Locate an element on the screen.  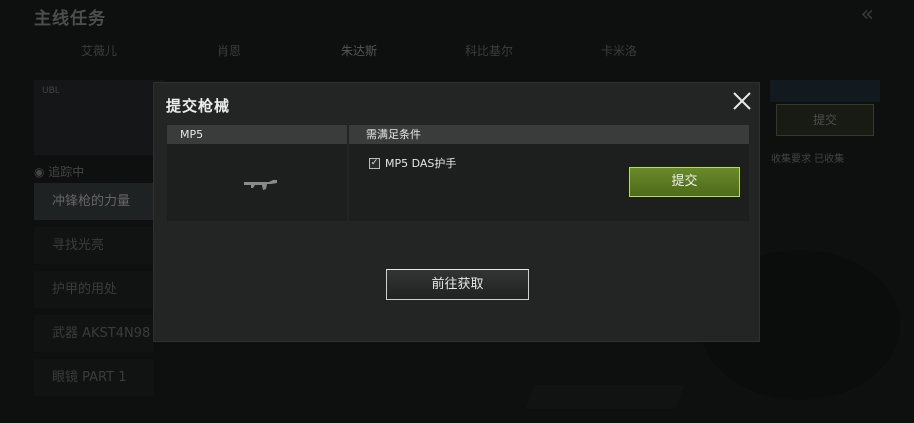
requirement-label: MP5 DAS护手 is located at coordinates (421, 163).